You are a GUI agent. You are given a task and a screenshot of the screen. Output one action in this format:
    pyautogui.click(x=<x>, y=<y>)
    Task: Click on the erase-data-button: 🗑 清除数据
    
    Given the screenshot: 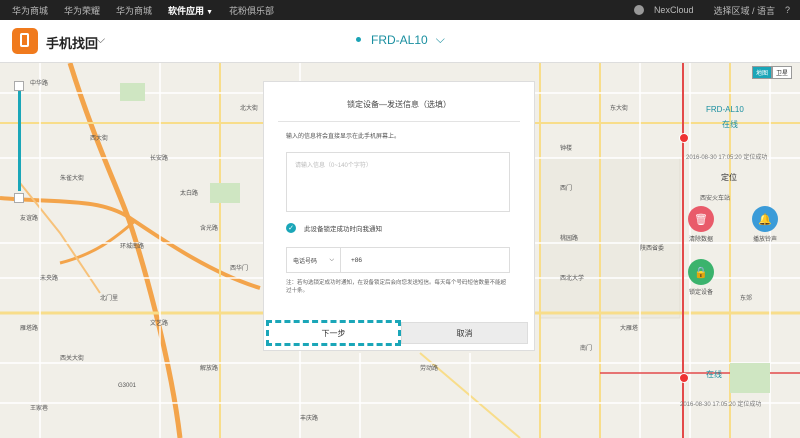 What is the action you would take?
    pyautogui.click(x=701, y=224)
    